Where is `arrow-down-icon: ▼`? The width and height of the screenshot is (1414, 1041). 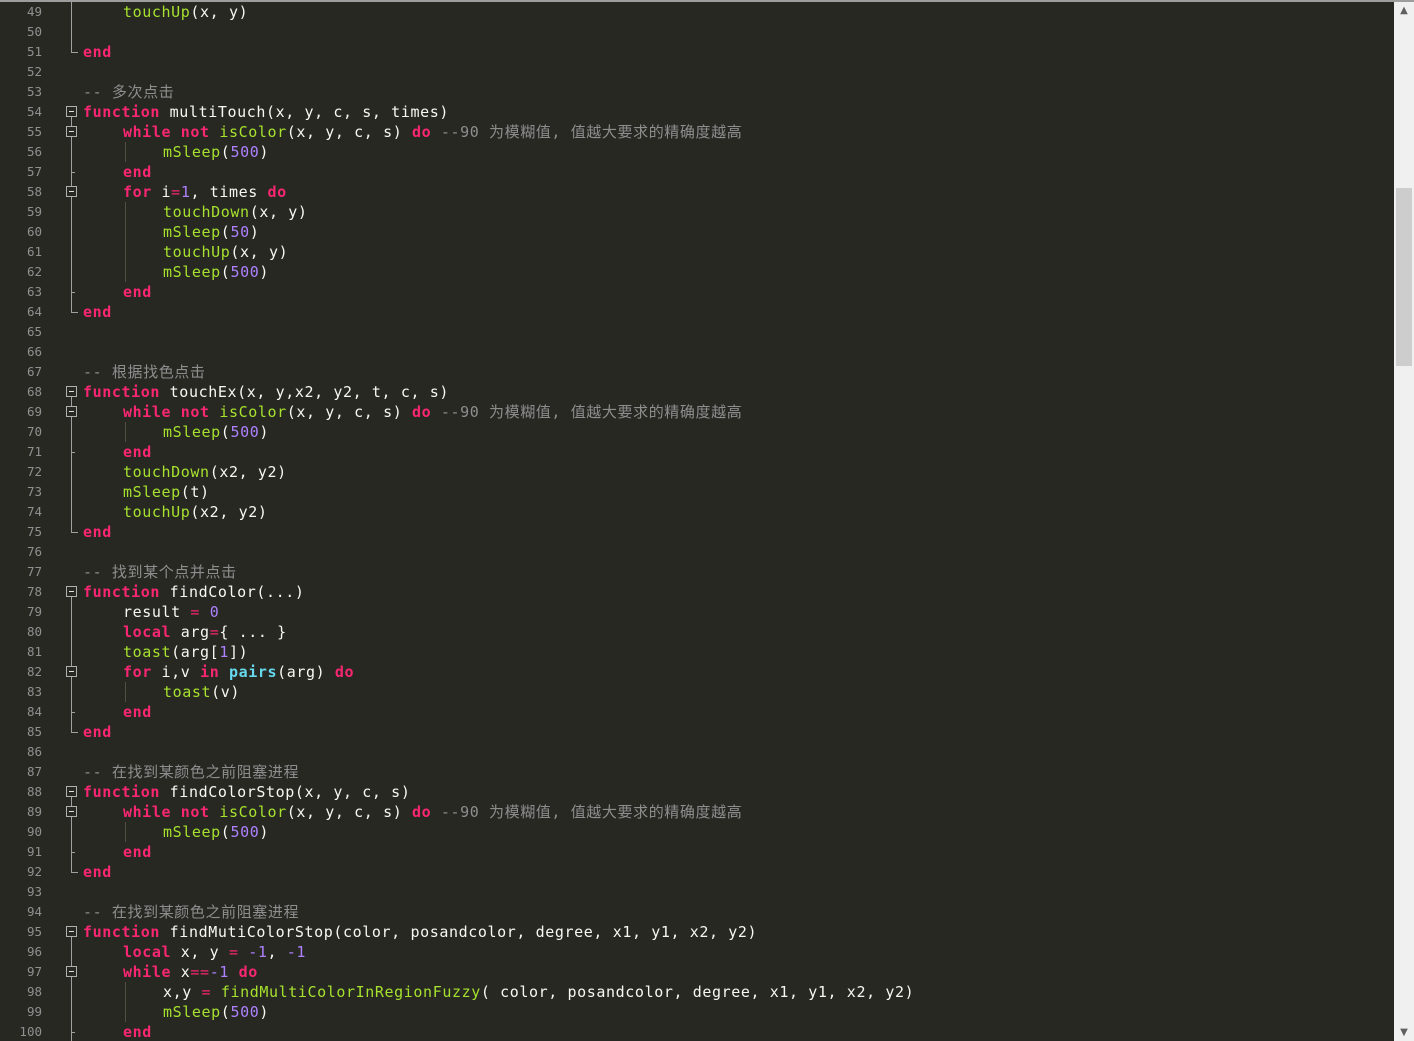
arrow-down-icon: ▼ is located at coordinates (1404, 1032).